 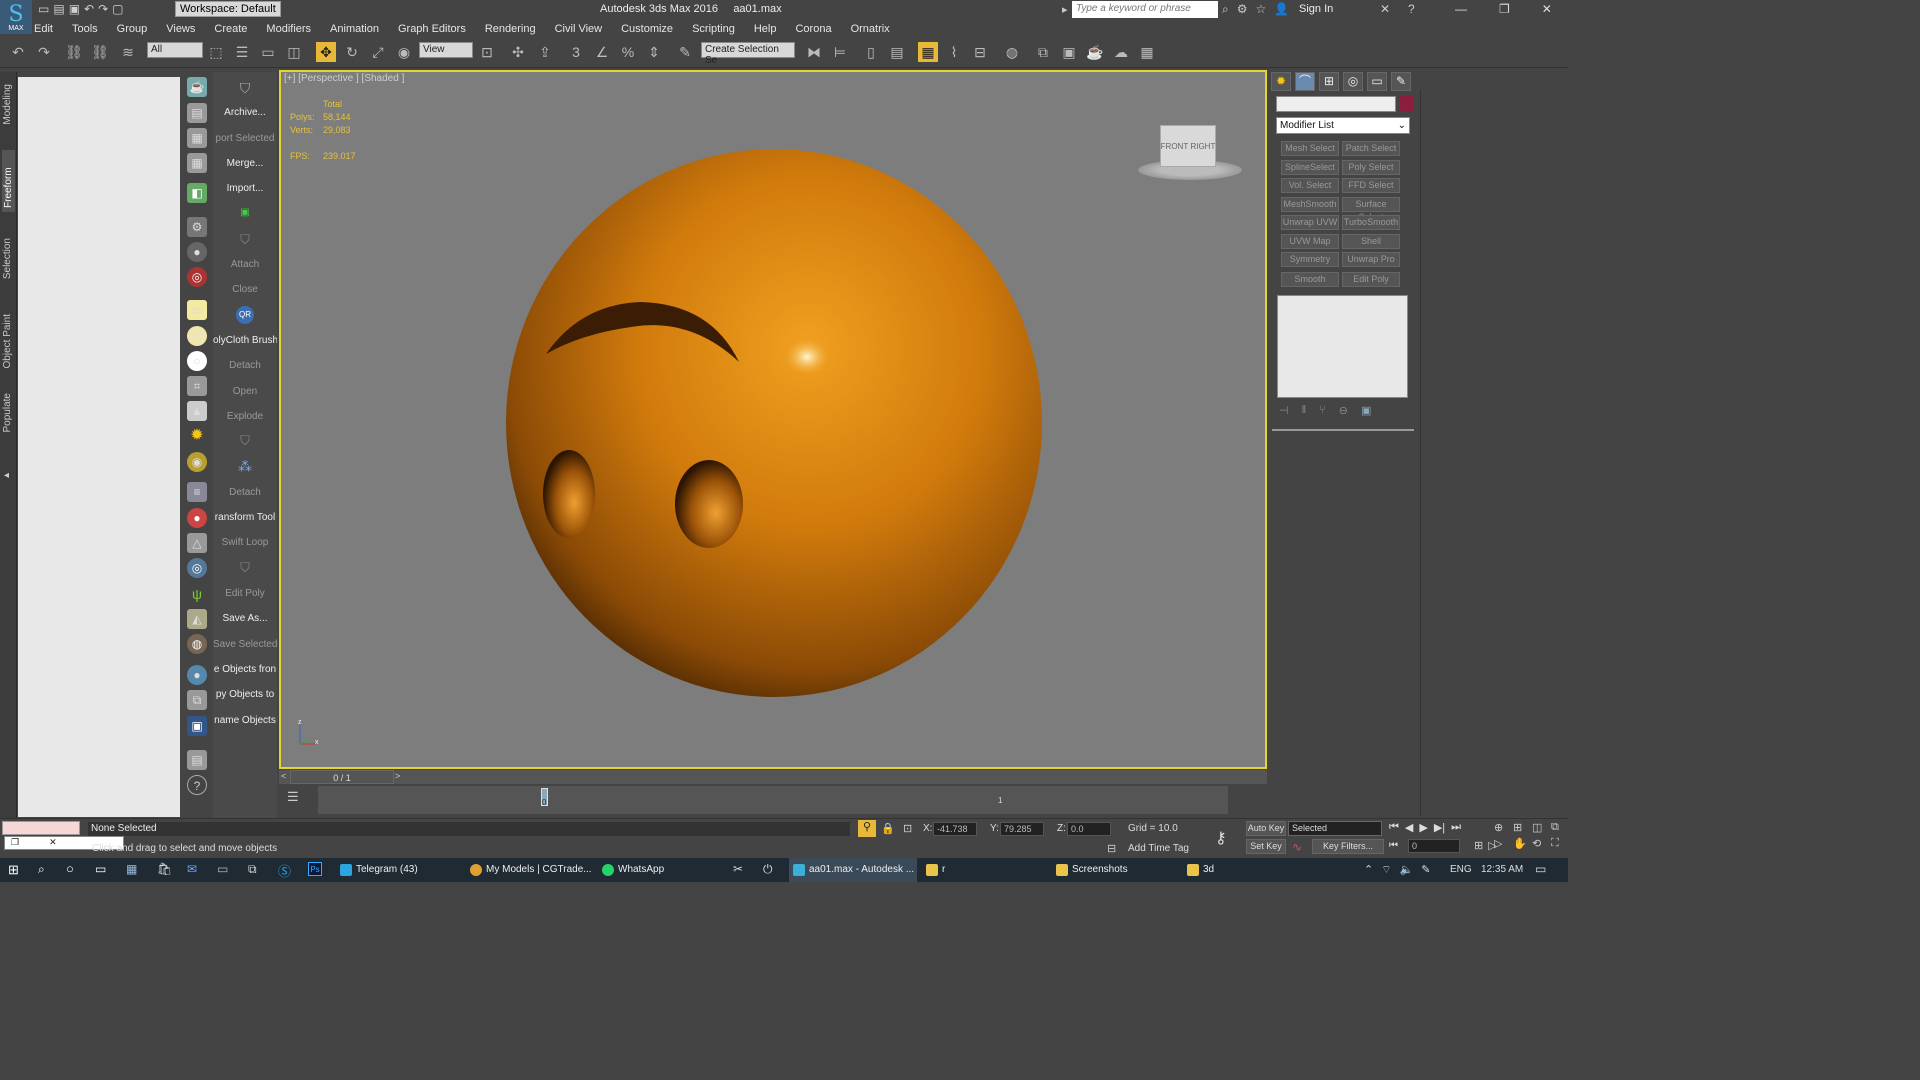 I want to click on globe-icon: ◎, so click(x=197, y=568).